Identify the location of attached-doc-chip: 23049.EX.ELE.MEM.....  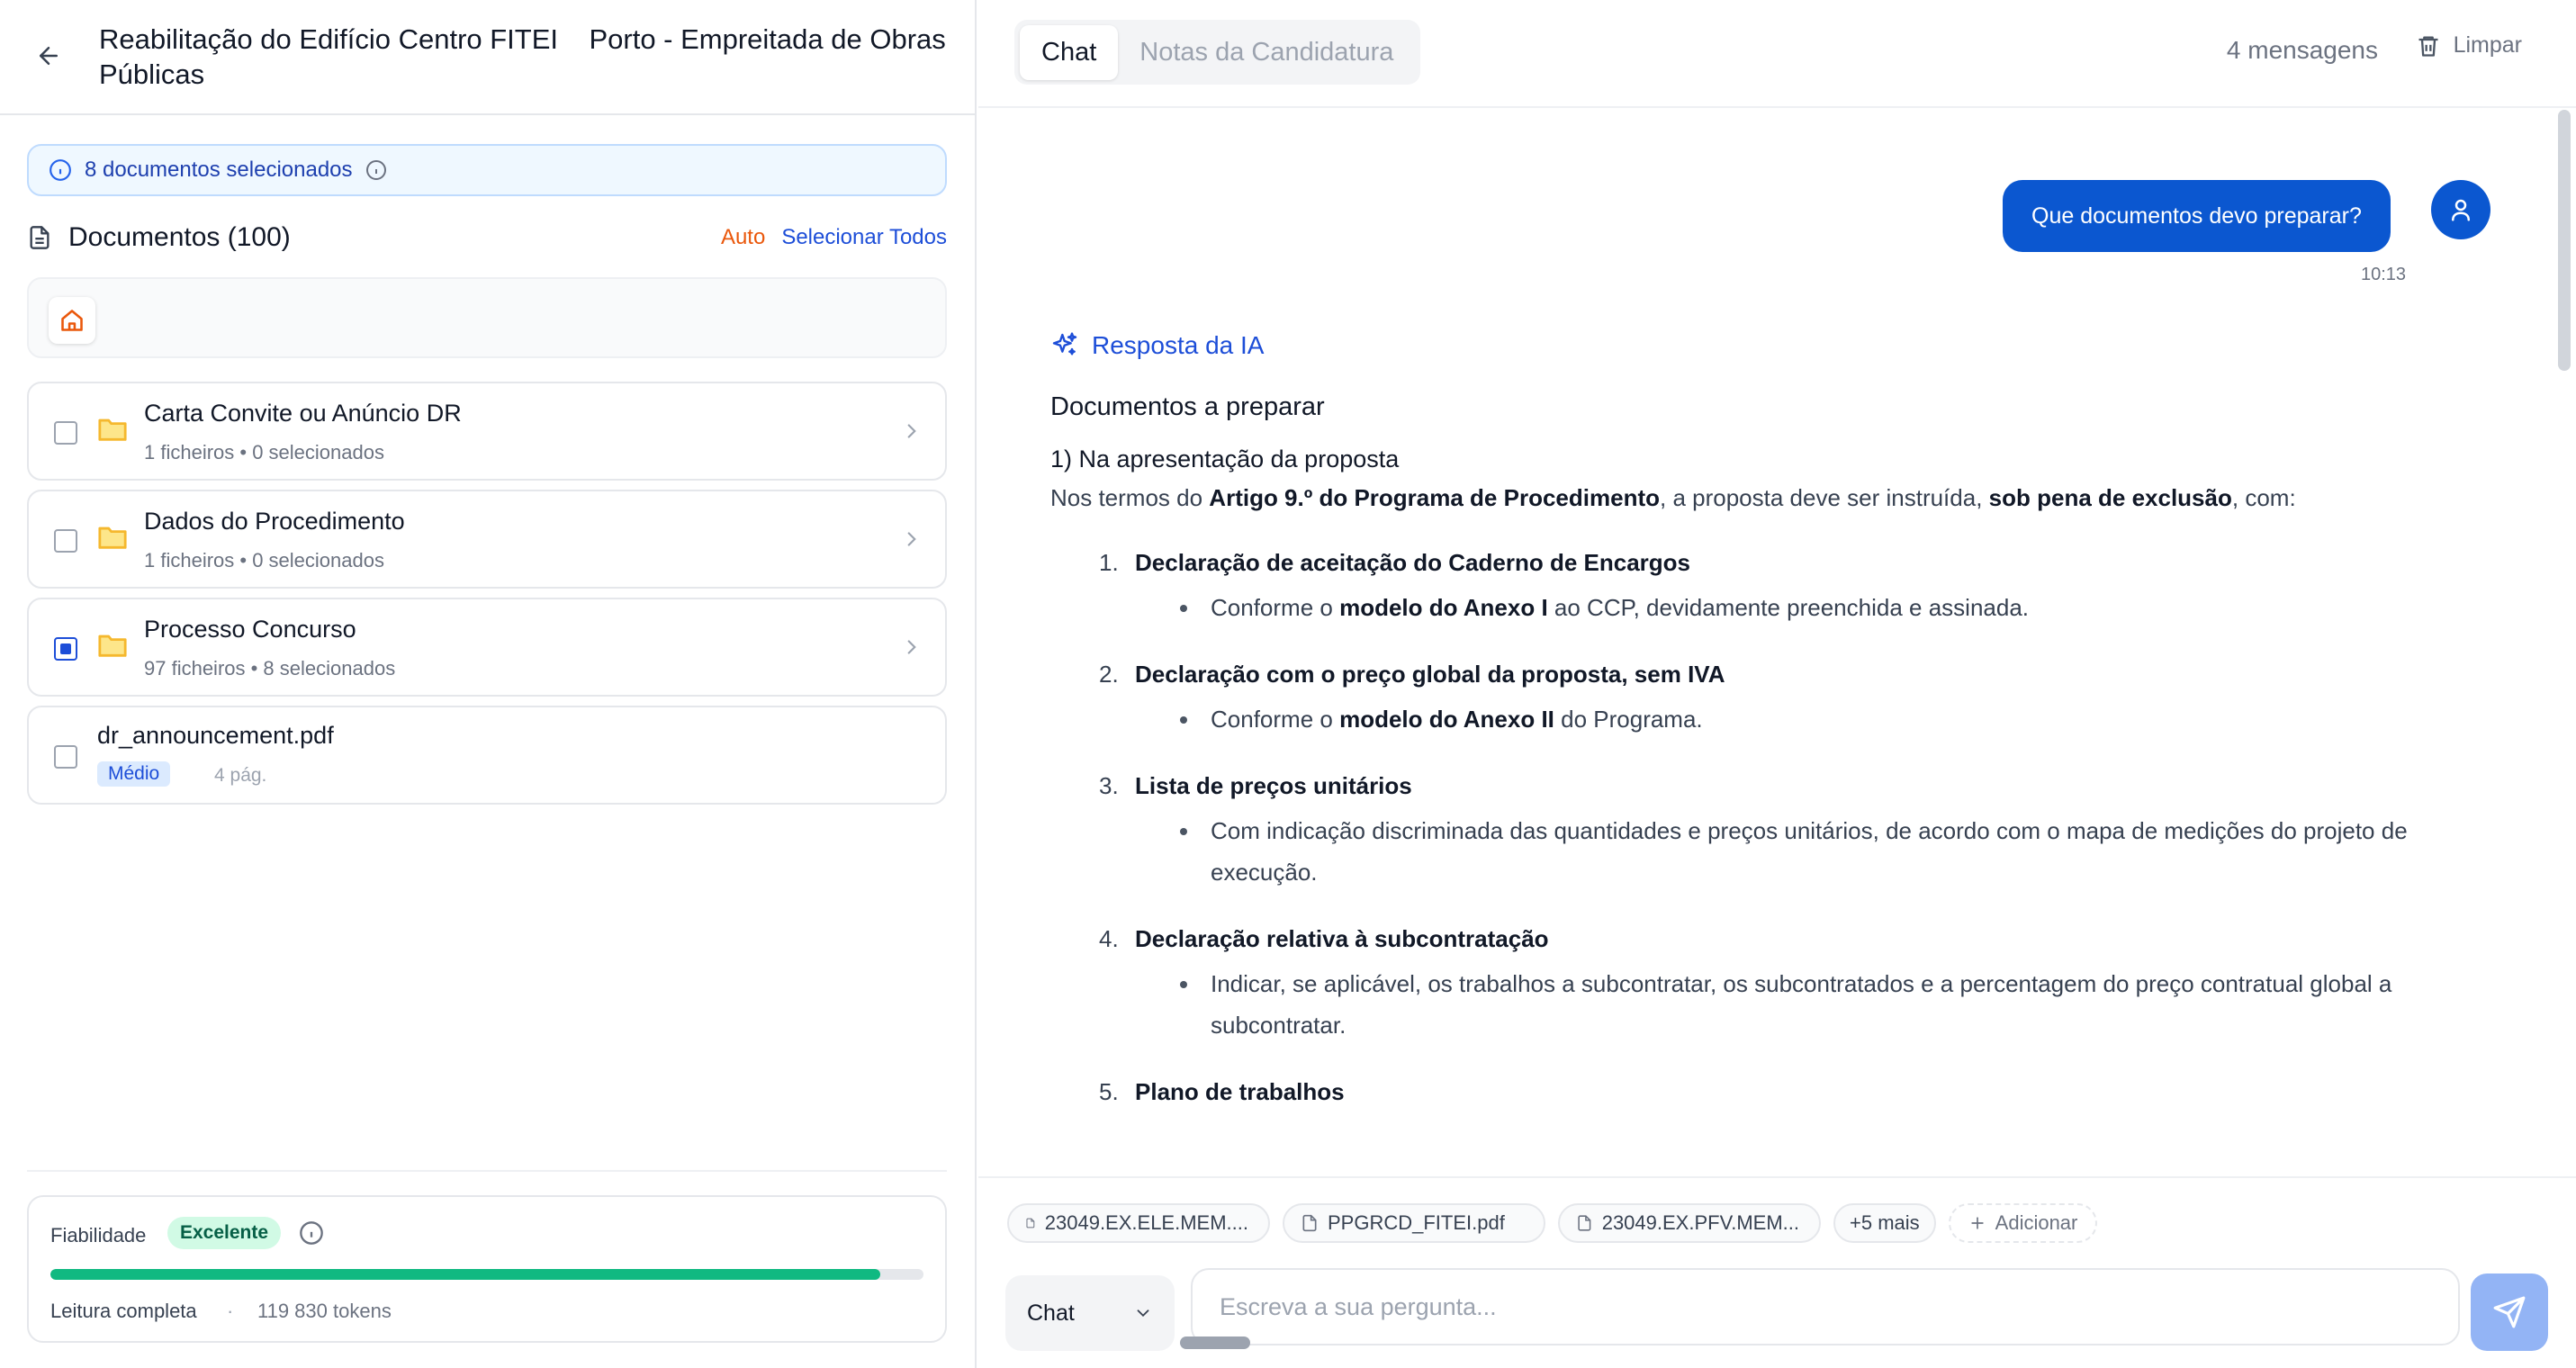
(1138, 1223).